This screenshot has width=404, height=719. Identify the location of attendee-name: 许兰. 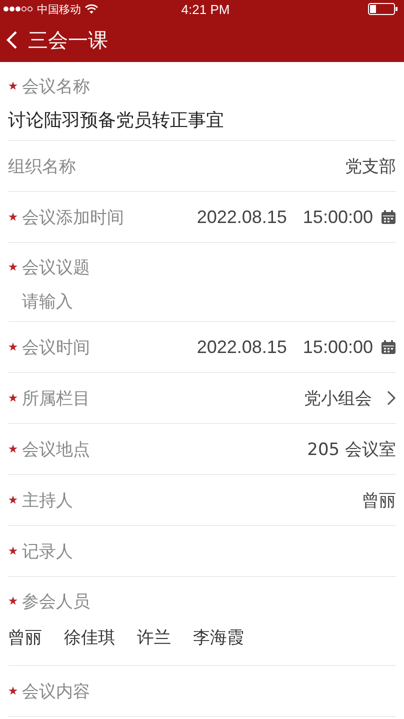
(154, 637).